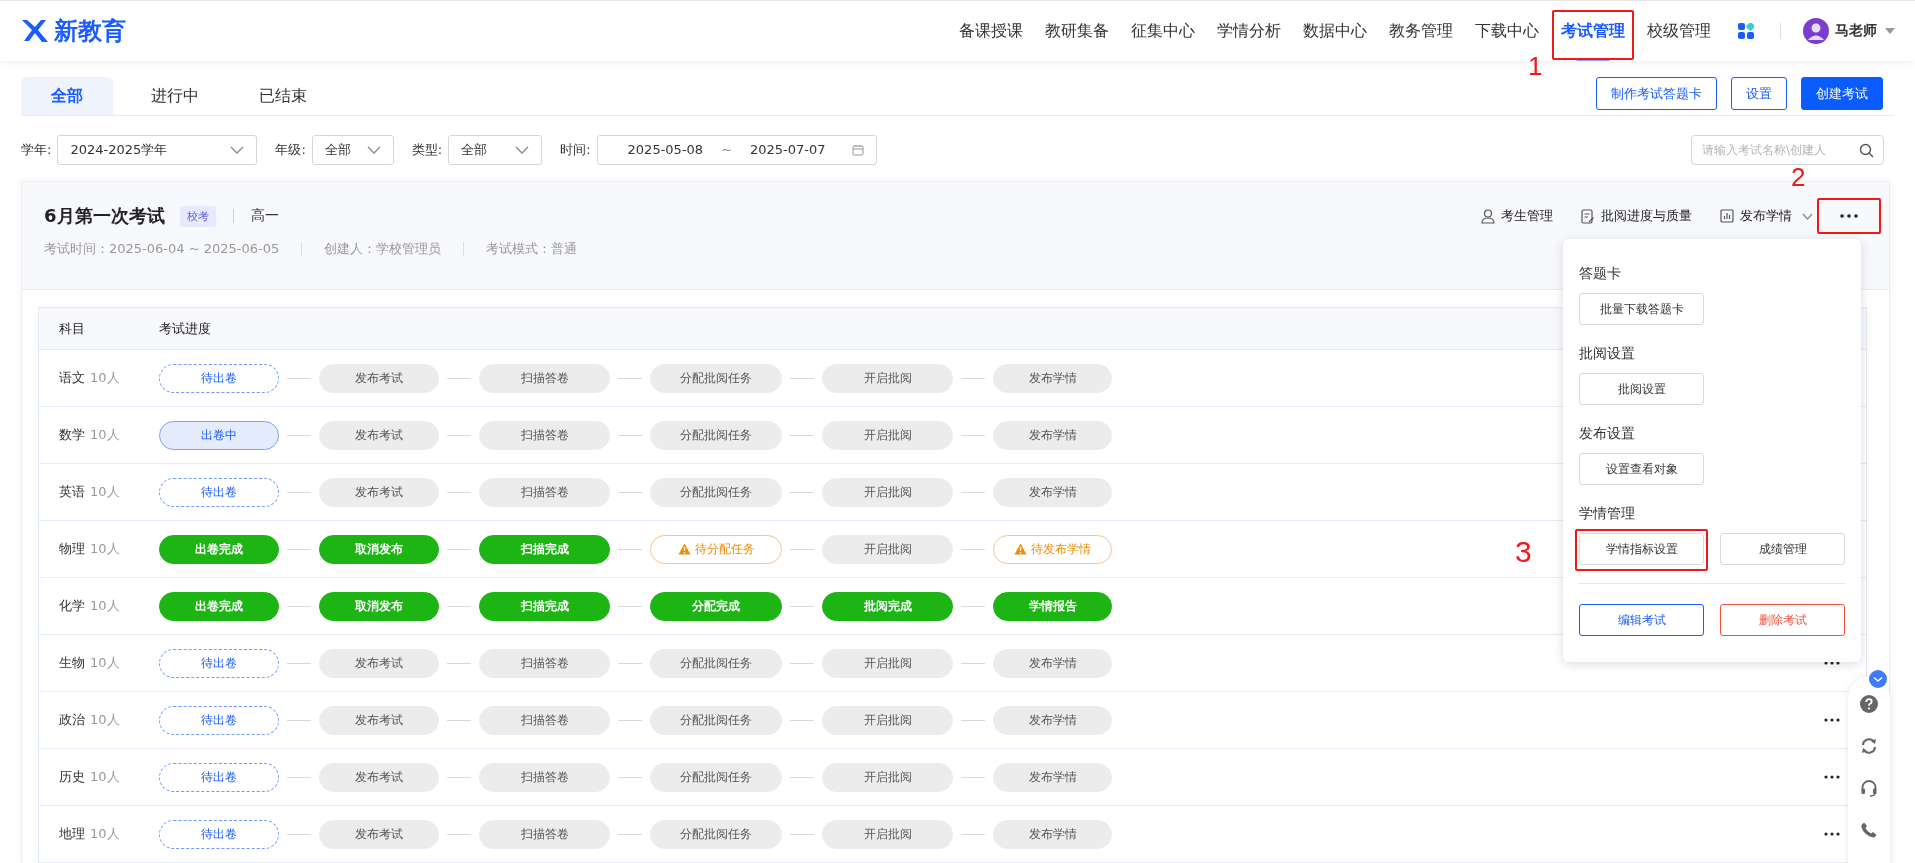  Describe the element at coordinates (1890, 31) in the screenshot. I see `caret-icon` at that location.